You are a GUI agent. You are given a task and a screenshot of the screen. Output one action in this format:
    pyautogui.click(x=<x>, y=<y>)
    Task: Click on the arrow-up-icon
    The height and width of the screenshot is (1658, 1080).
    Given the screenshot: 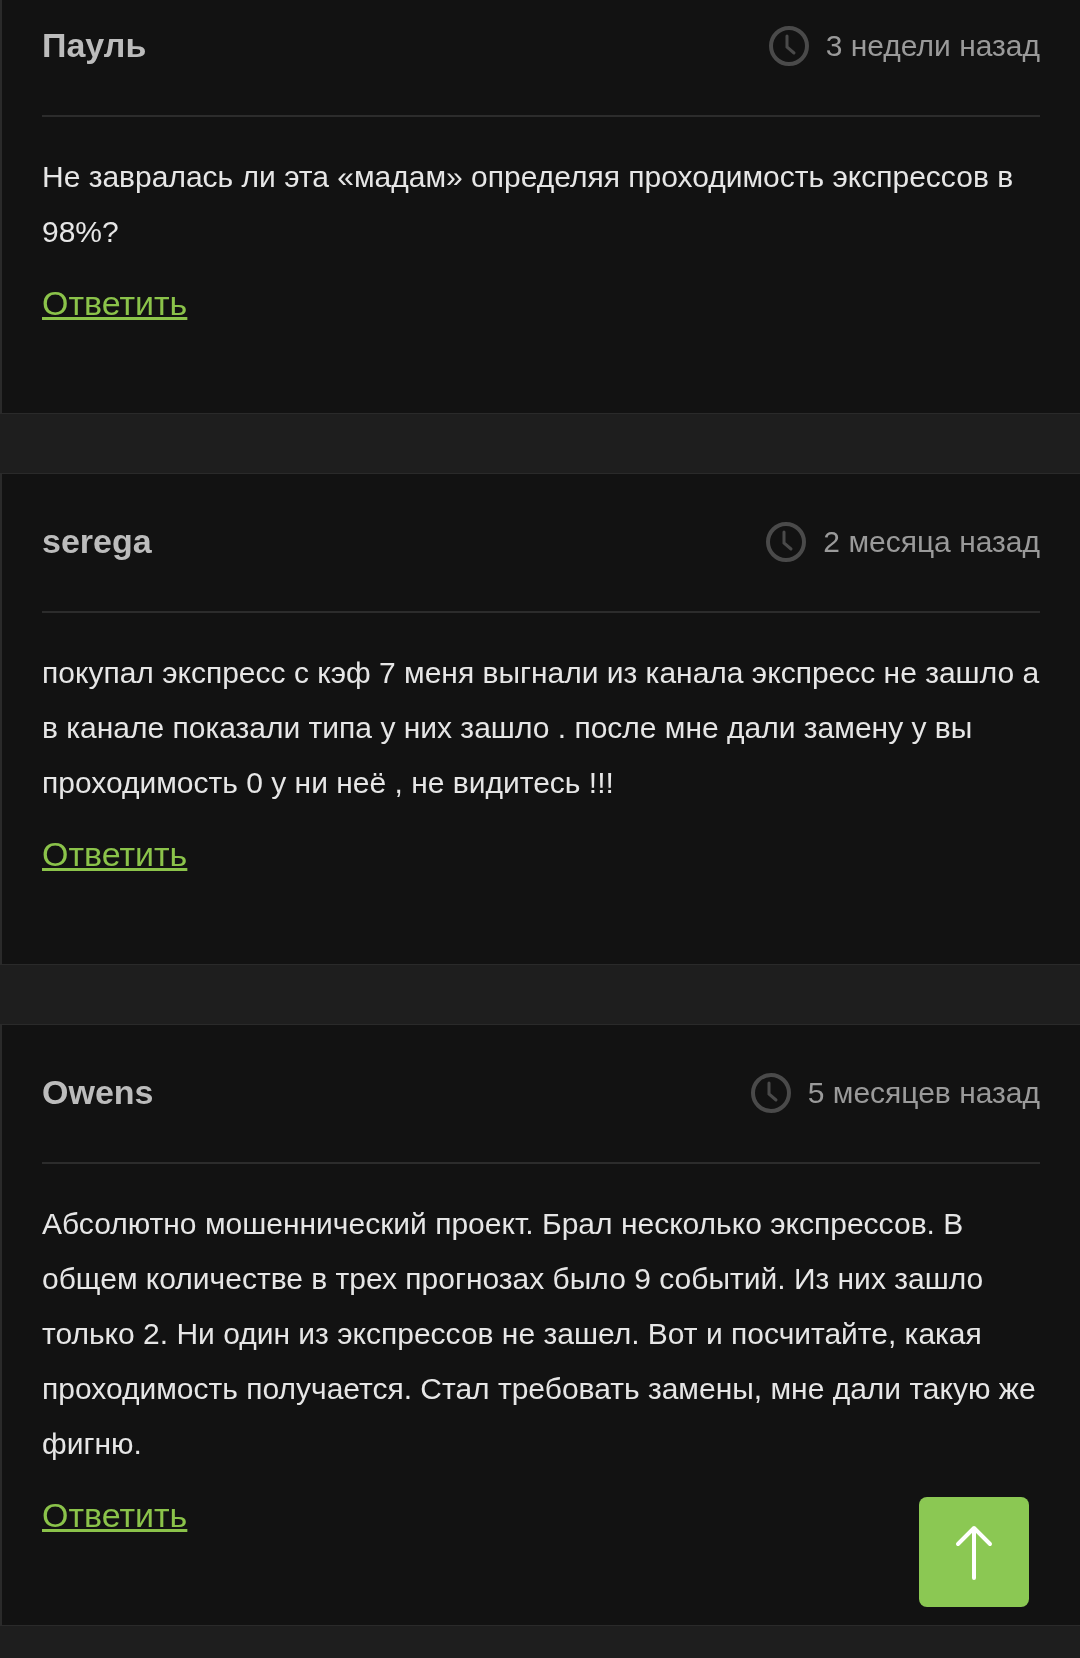 What is the action you would take?
    pyautogui.click(x=974, y=1552)
    